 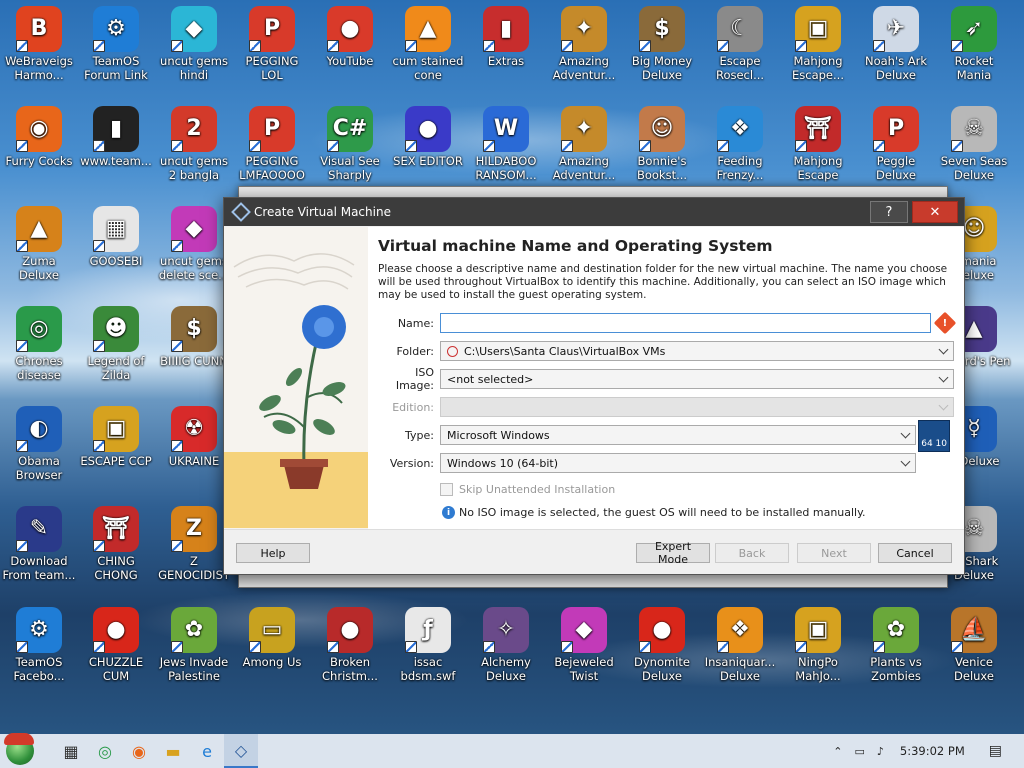 I want to click on desktop-icon: ▣ ESCAPE CCP, so click(x=116, y=437).